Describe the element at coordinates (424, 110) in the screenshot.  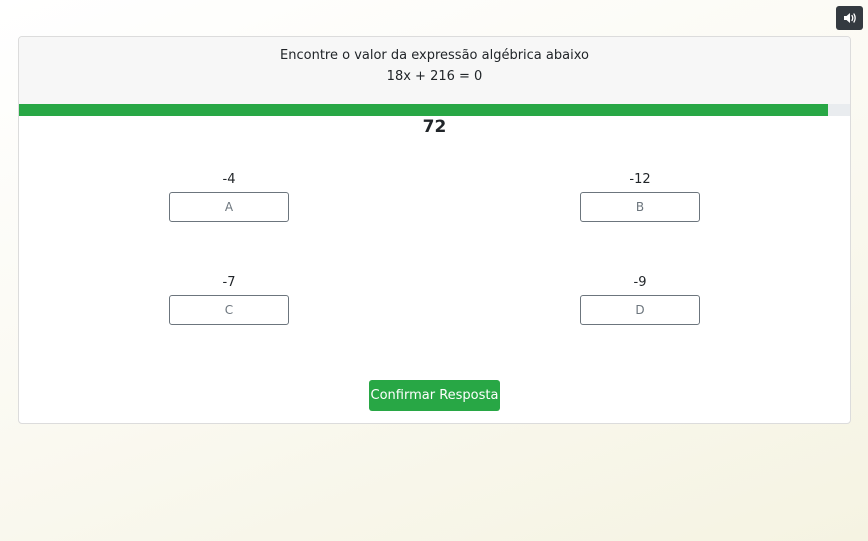
I see `timer-progress-fill` at that location.